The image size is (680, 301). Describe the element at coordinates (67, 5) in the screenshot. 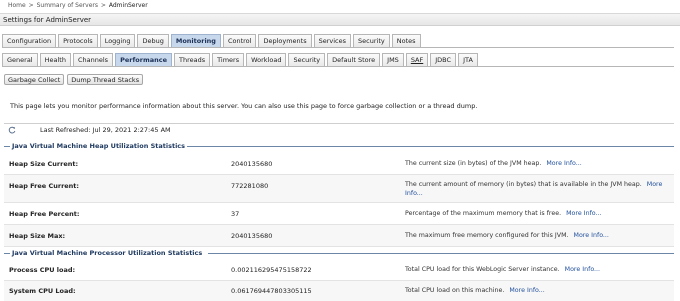

I see `breadcrumb-summary: Summary of Servers` at that location.